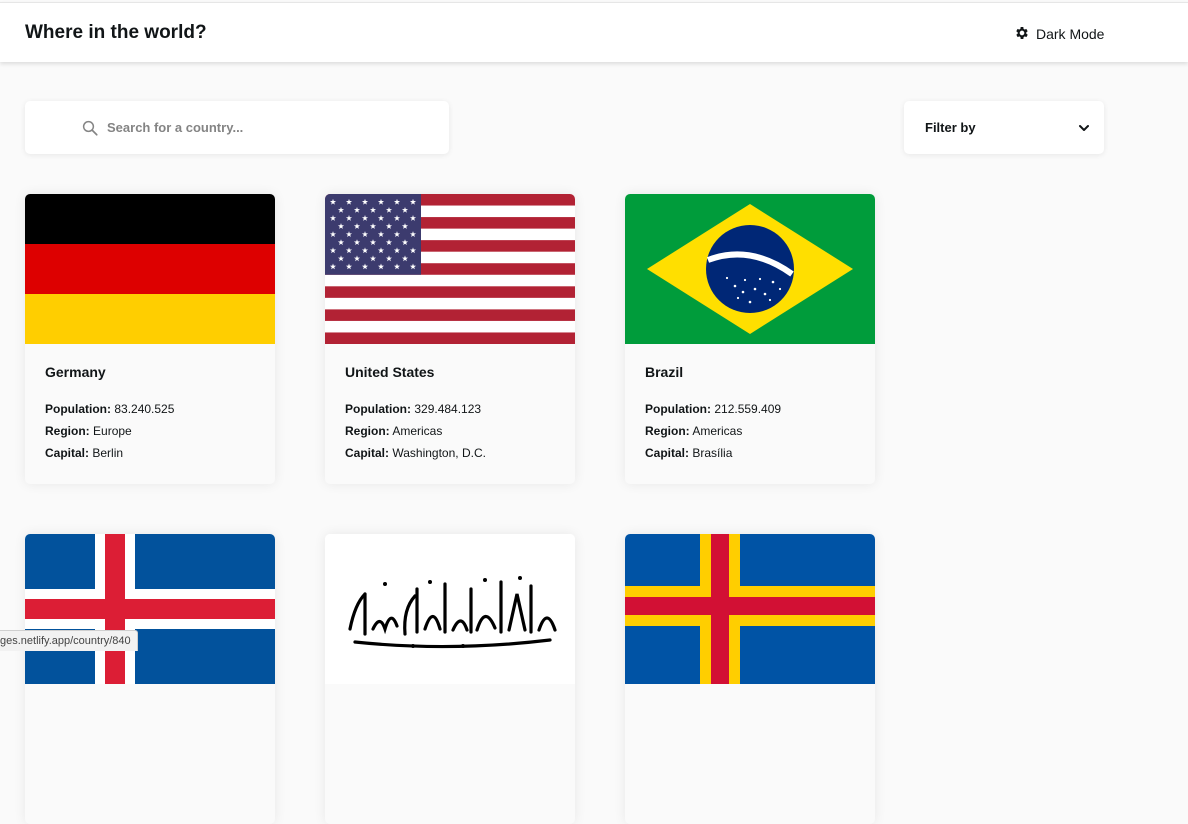 The image size is (1188, 824). What do you see at coordinates (750, 609) in the screenshot?
I see `aland-flag` at bounding box center [750, 609].